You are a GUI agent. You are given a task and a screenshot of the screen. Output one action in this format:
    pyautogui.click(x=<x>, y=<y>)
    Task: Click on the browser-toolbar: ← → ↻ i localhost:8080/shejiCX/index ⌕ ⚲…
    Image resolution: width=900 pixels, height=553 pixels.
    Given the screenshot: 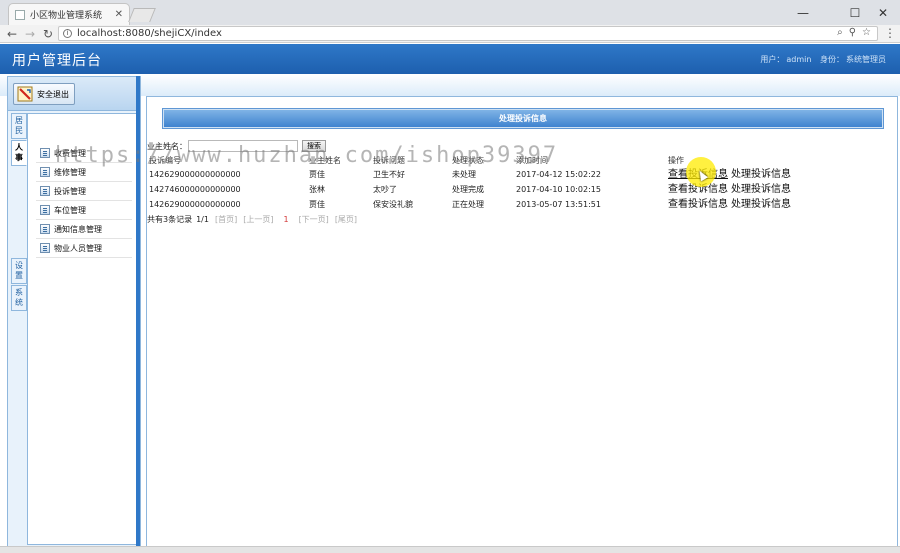 What is the action you would take?
    pyautogui.click(x=450, y=34)
    